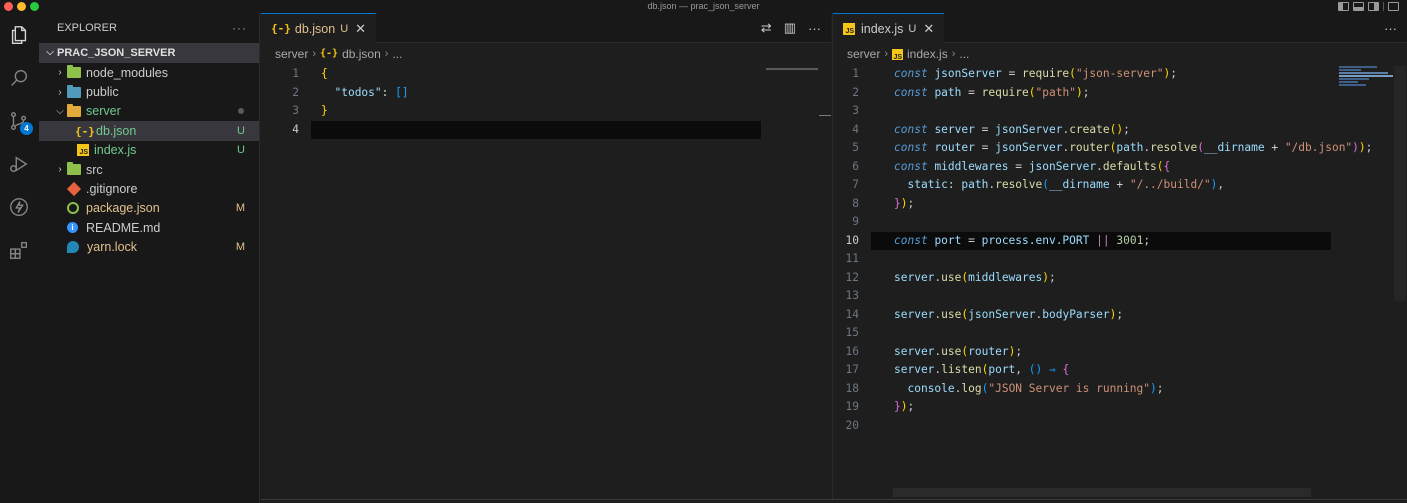 Image resolution: width=1407 pixels, height=503 pixels. What do you see at coordinates (295, 73) in the screenshot?
I see `line-number: 1` at bounding box center [295, 73].